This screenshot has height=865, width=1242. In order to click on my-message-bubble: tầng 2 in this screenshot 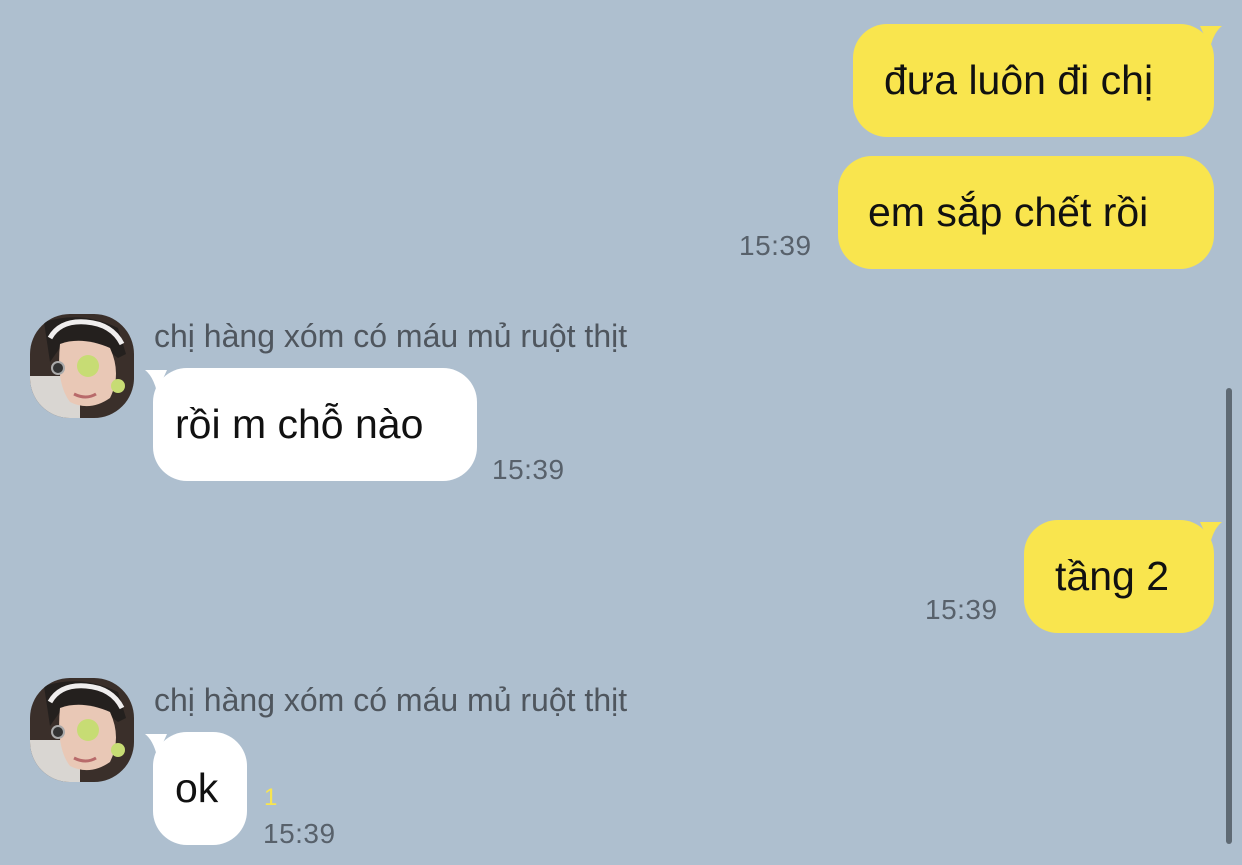, I will do `click(1123, 576)`.